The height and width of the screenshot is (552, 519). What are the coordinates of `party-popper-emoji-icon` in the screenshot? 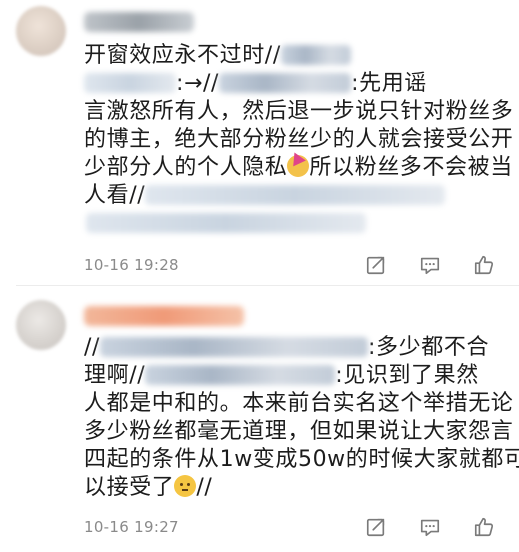 It's located at (298, 166).